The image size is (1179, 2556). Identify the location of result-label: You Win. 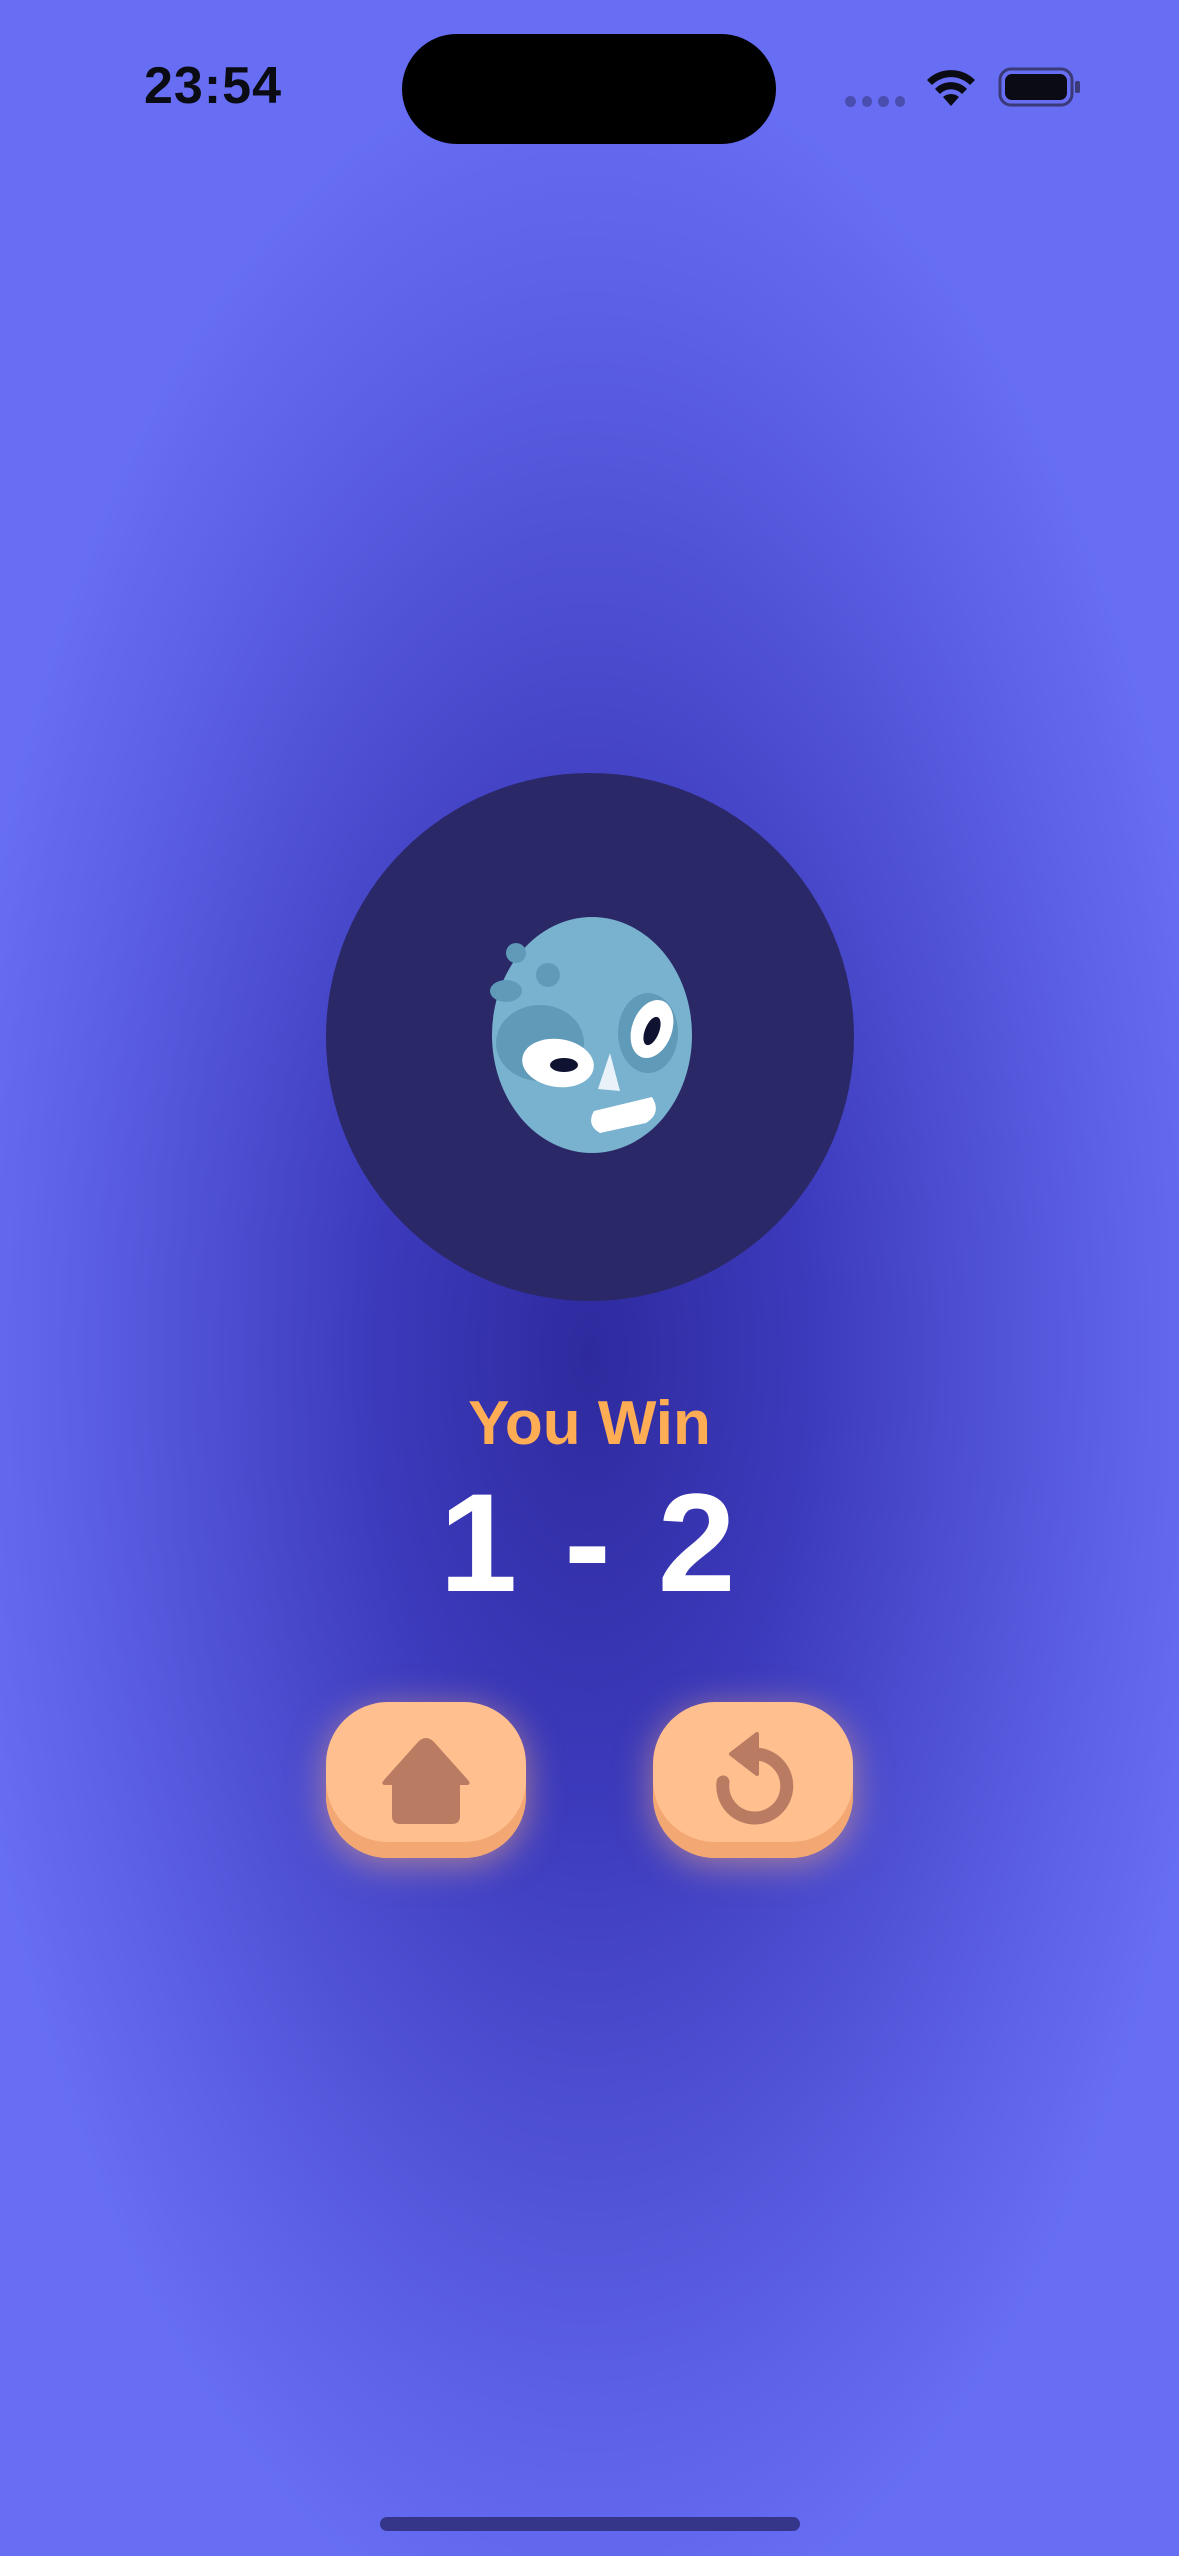
(589, 1423).